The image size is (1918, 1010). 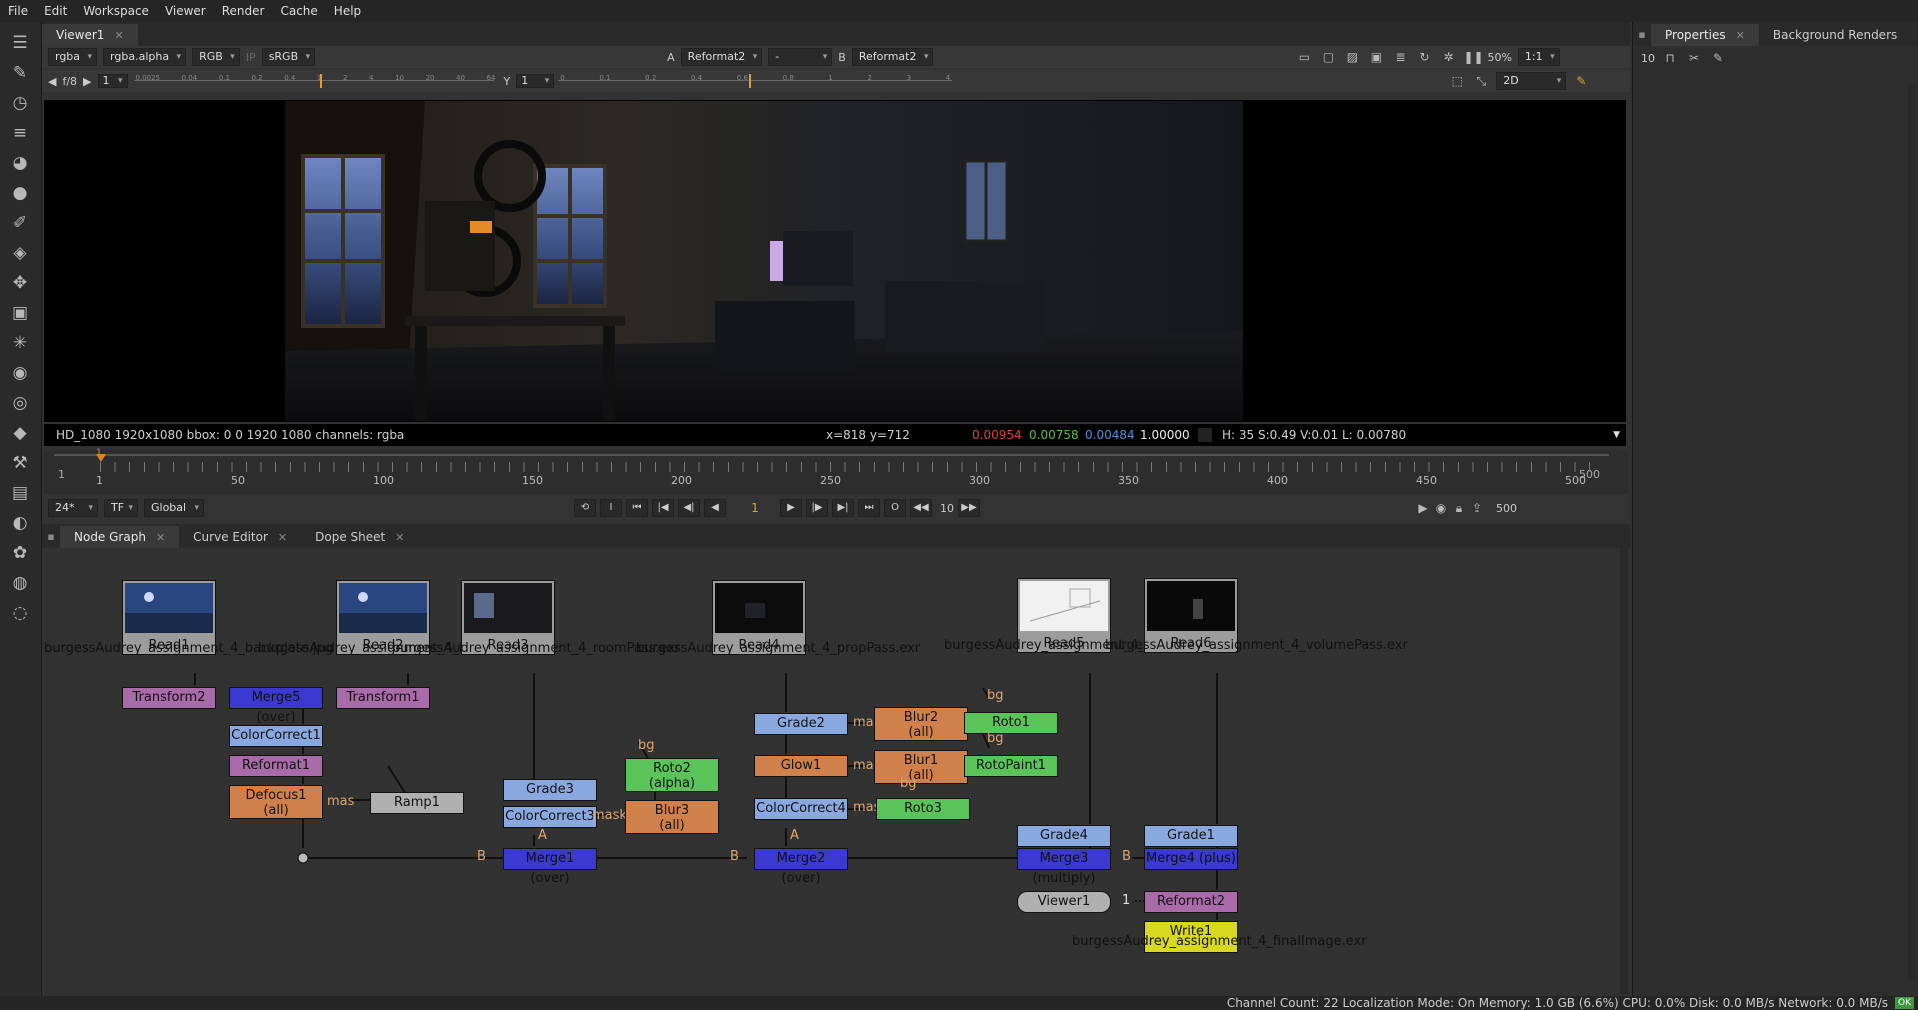 I want to click on edit-icon: ✎, so click(x=1718, y=58).